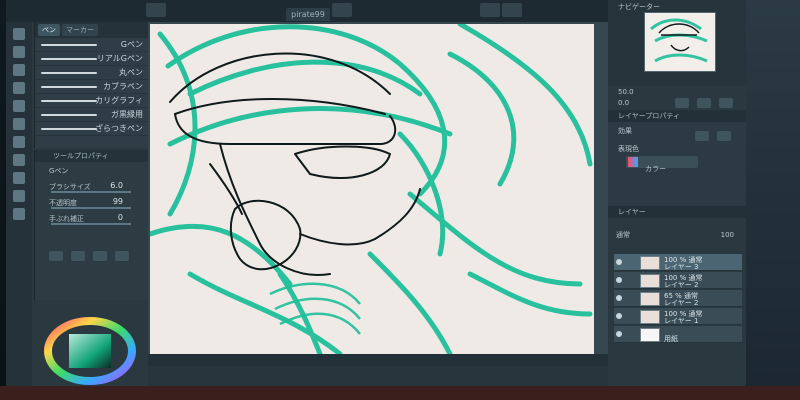  I want to click on pen-tool-icon, so click(19, 88).